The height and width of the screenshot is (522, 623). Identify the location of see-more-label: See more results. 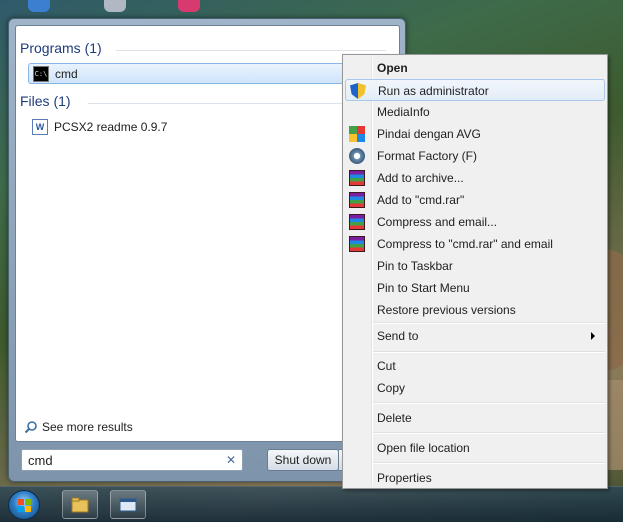
(87, 427).